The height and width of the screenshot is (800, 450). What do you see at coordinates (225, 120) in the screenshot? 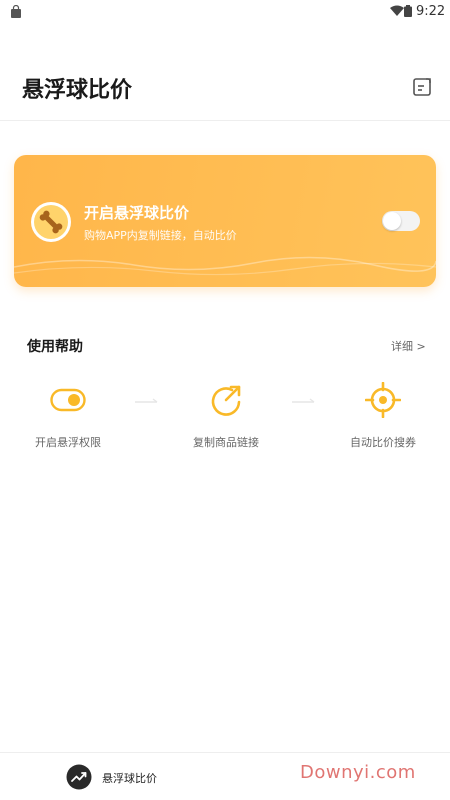
I see `header-divider` at bounding box center [225, 120].